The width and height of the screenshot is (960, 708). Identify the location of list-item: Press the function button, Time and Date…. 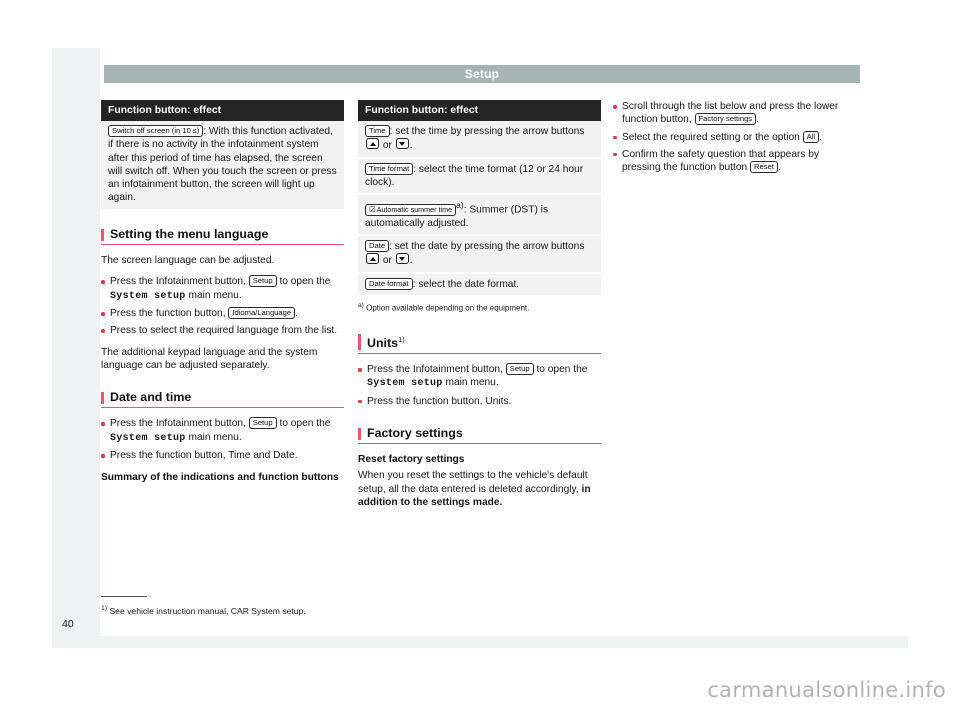
(222, 455).